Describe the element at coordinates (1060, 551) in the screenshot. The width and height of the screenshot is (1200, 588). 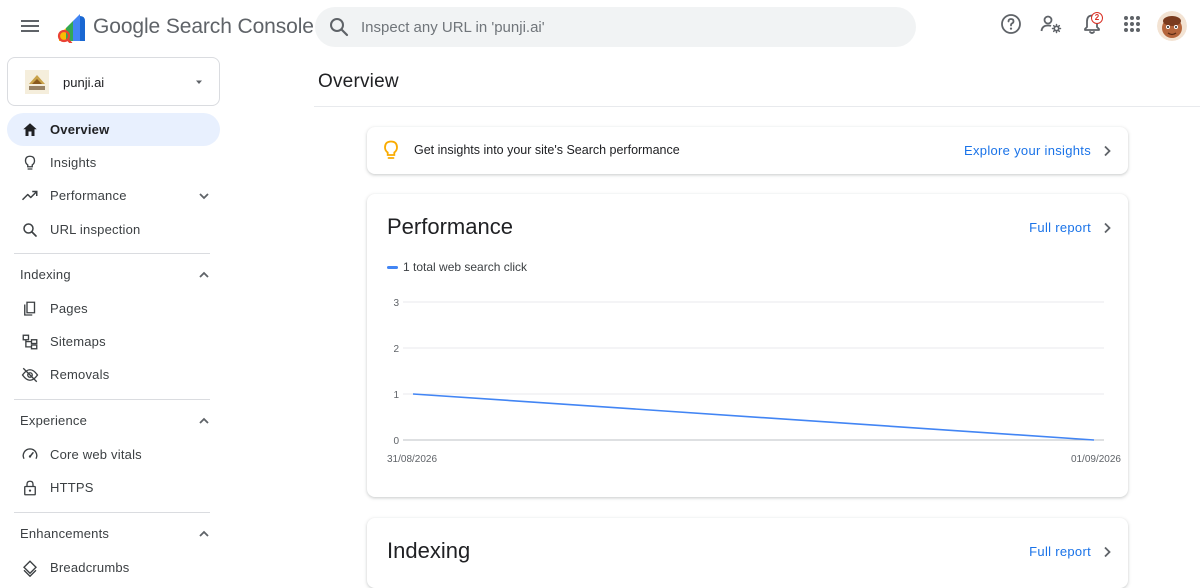
I see `link-label: Full report` at that location.